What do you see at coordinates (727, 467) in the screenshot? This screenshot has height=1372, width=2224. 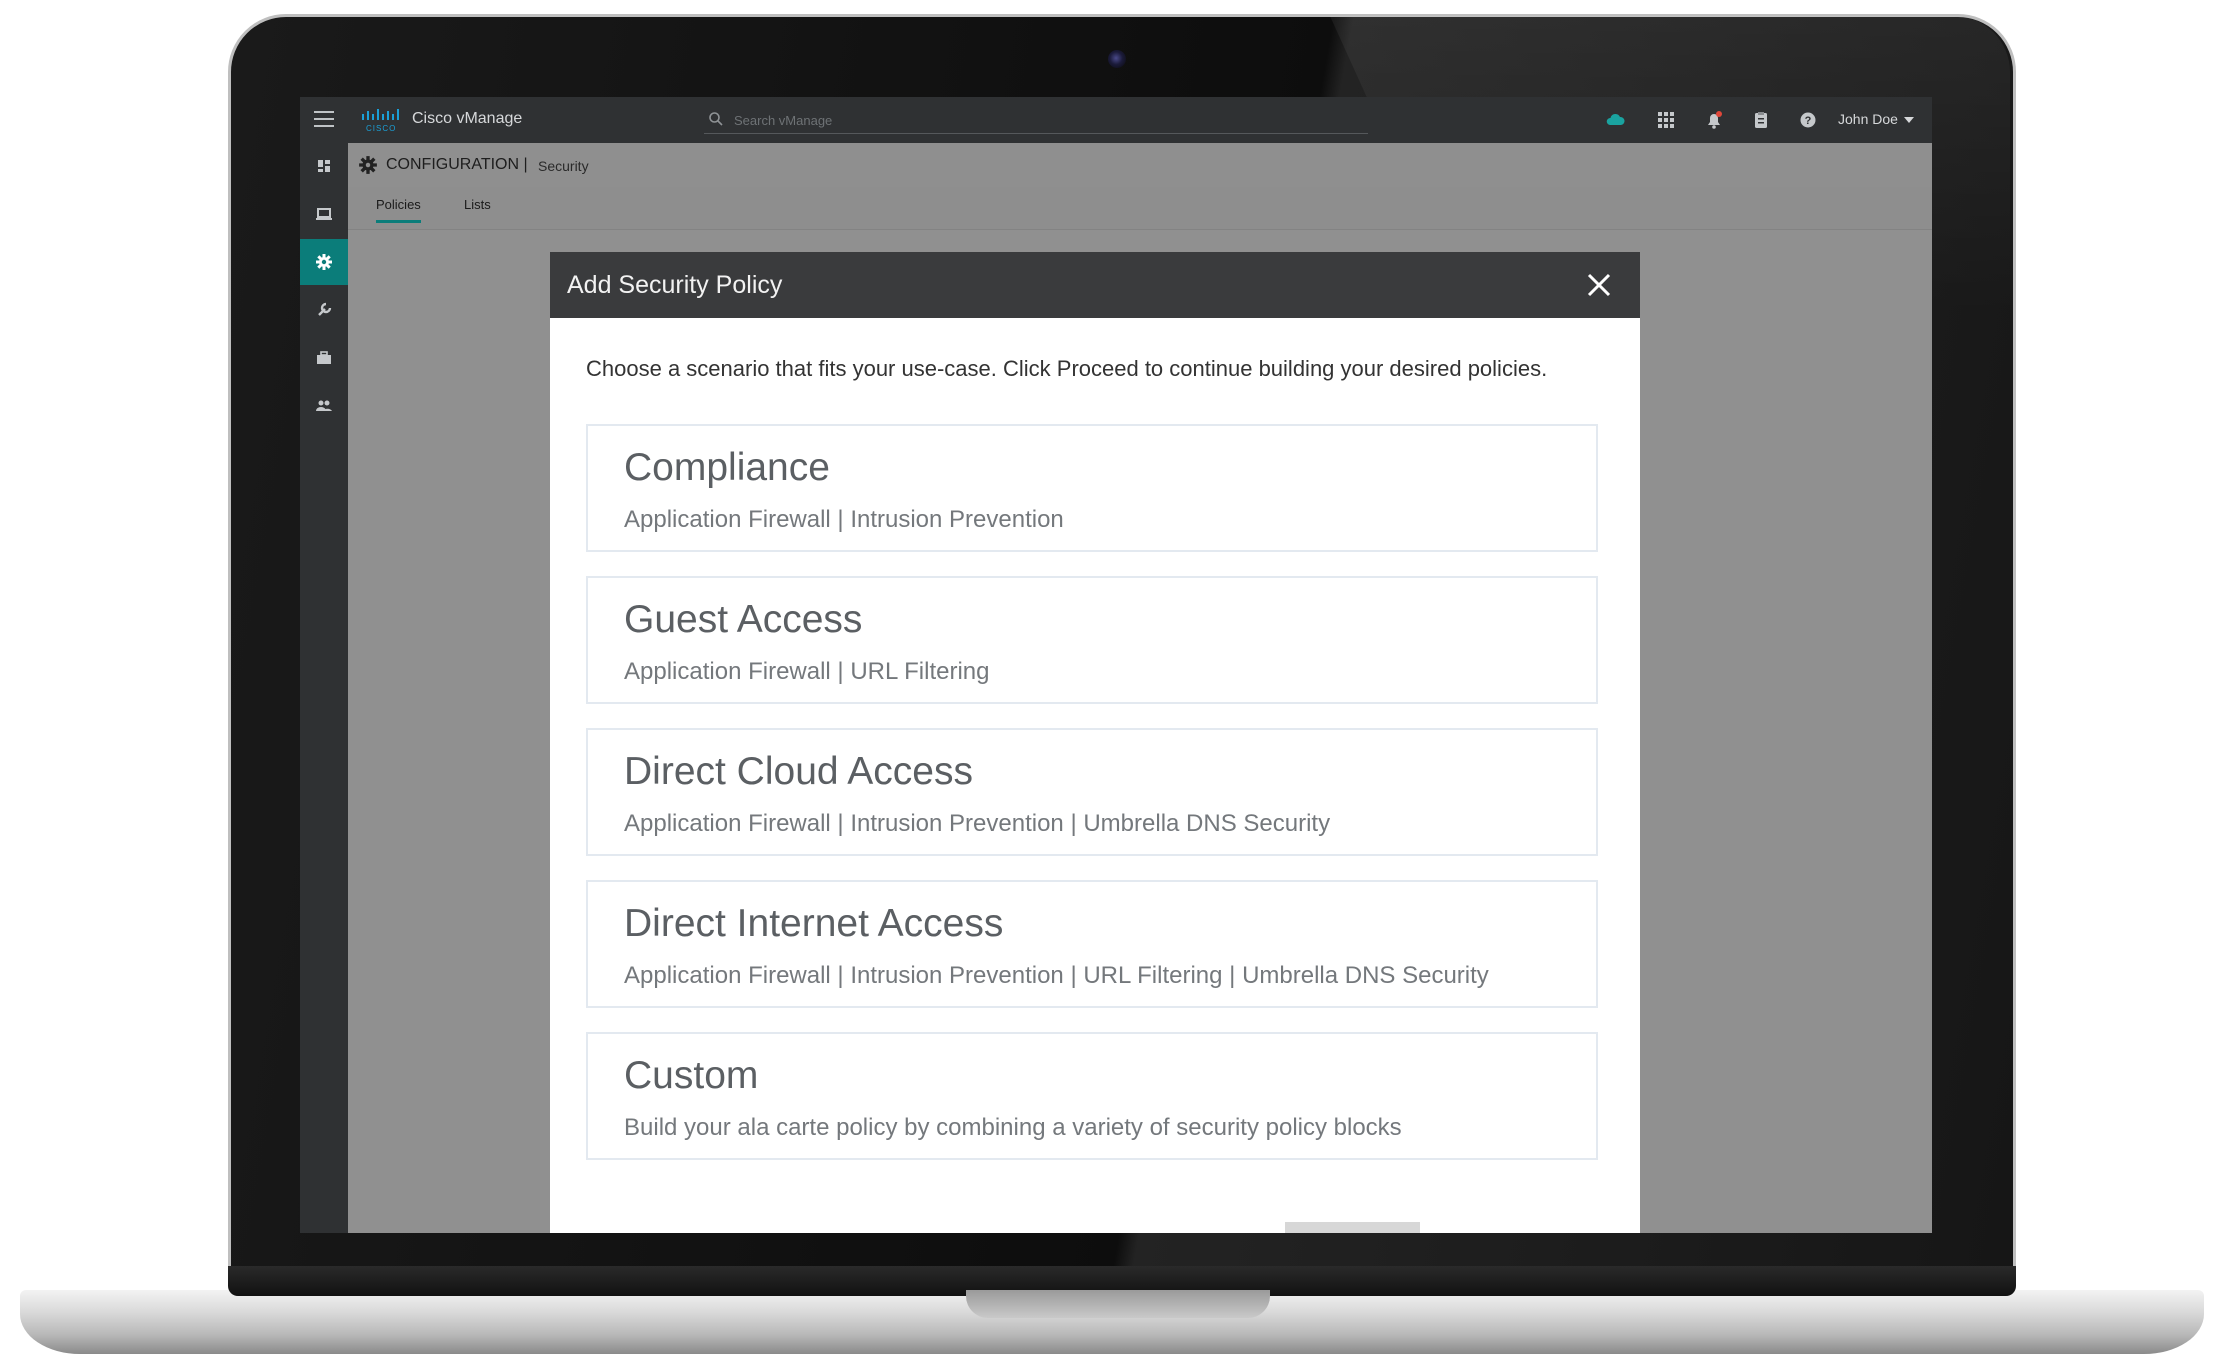 I see `scenario-title: Compliance` at bounding box center [727, 467].